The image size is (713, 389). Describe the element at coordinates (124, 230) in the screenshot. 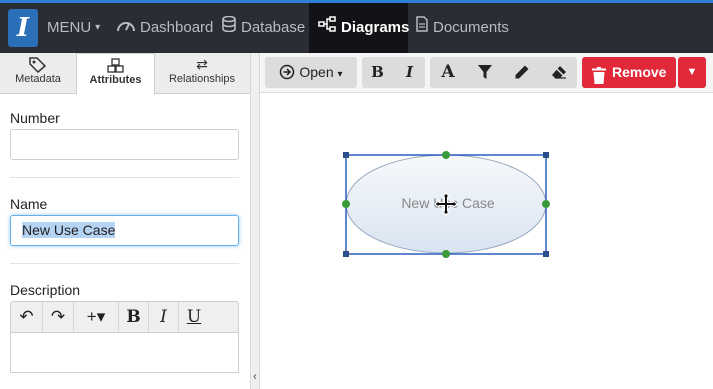

I see `name-field: New Use Case` at that location.